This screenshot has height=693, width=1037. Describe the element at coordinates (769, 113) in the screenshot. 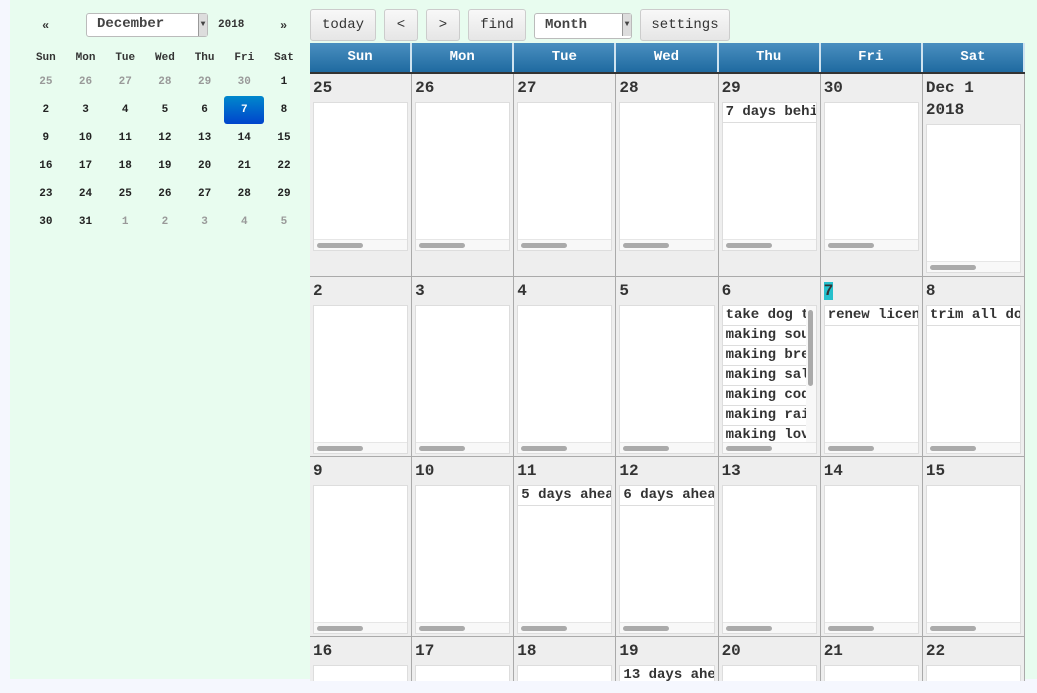

I see `event-item: 7 days behin` at that location.